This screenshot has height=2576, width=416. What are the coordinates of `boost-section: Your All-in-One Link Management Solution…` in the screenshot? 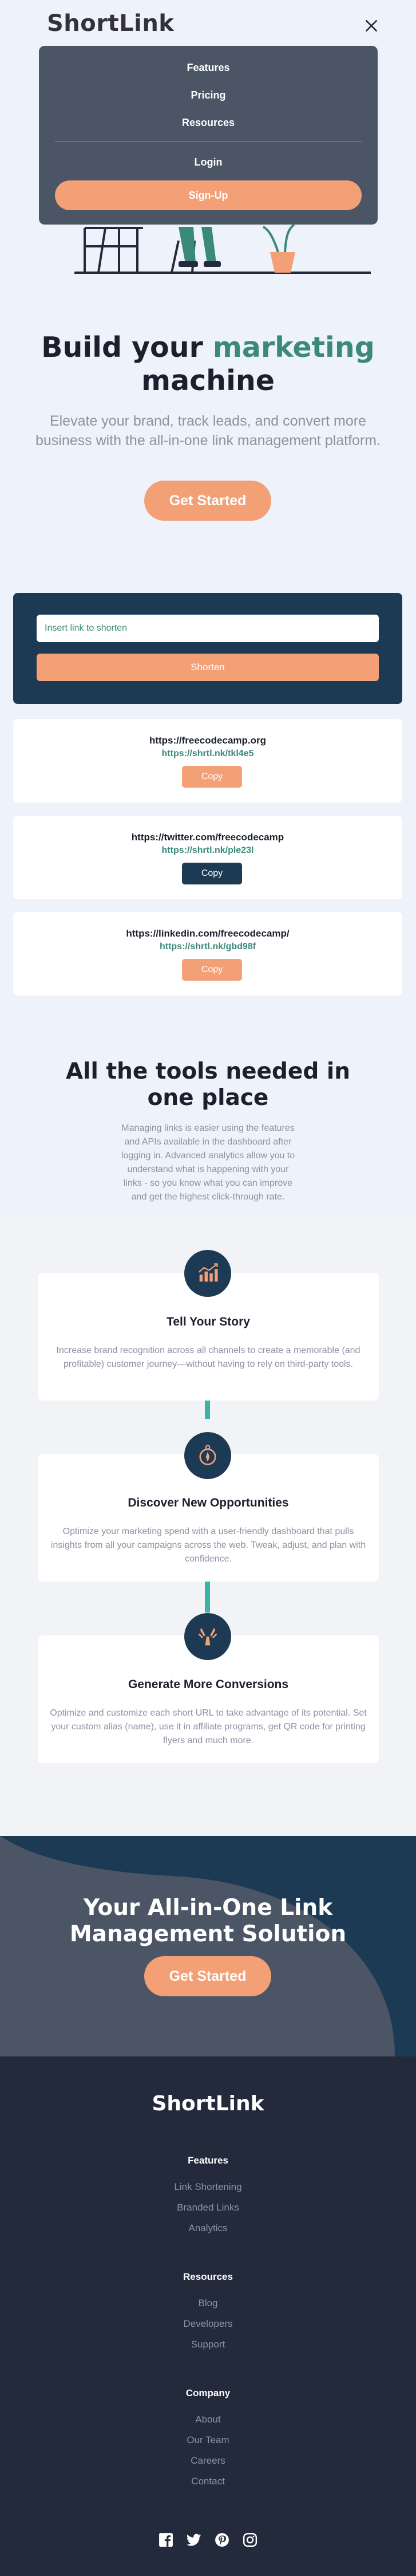 It's located at (208, 1946).